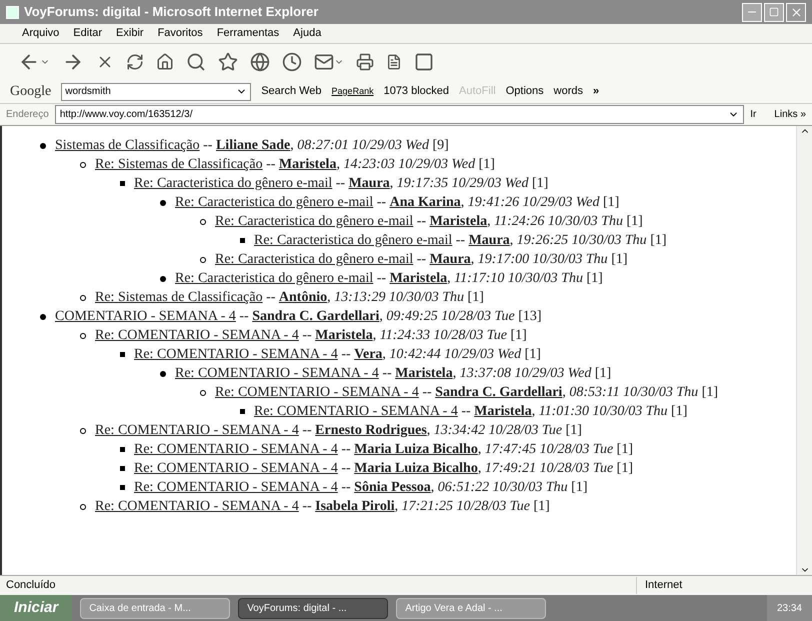 Image resolution: width=812 pixels, height=621 pixels. I want to click on close-button, so click(796, 12).